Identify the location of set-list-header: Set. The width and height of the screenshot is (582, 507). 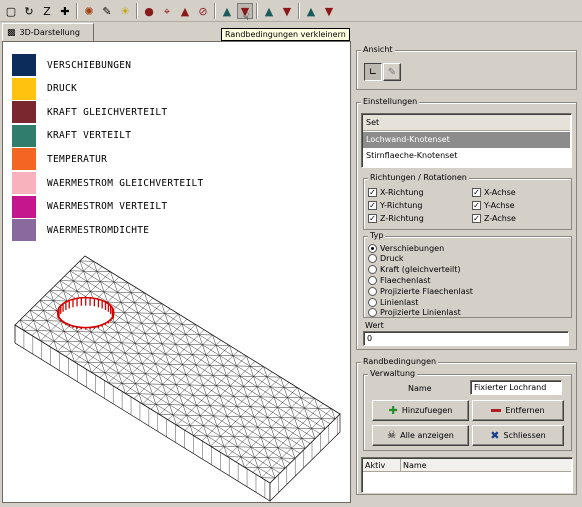
(466, 123).